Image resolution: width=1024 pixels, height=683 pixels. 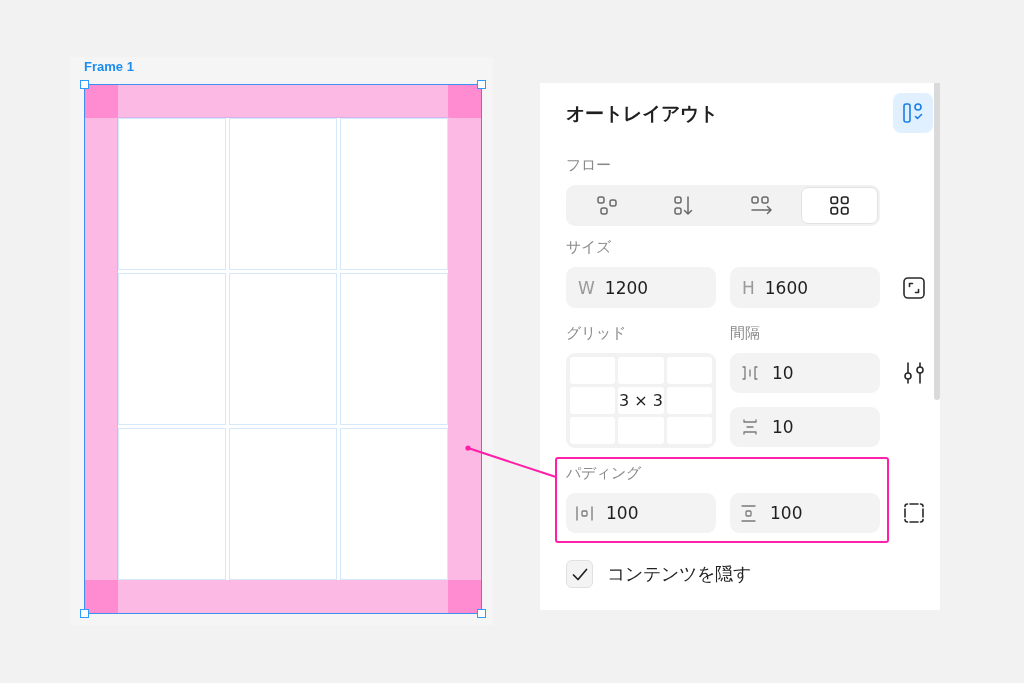 I want to click on scattered-squares-icon, so click(x=606, y=205).